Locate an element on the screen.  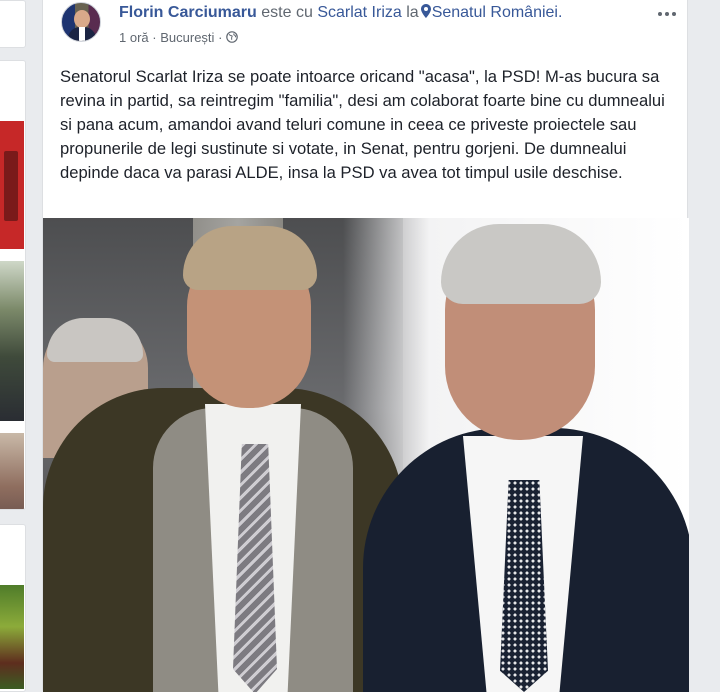
more-options-icon is located at coordinates (667, 14).